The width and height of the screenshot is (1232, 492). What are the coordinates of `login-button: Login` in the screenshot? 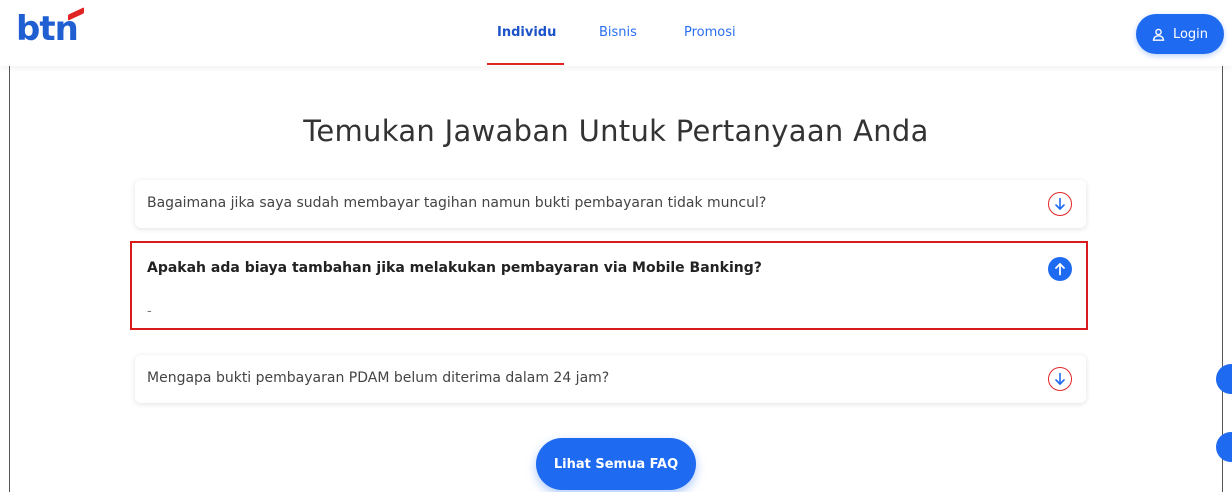 It's located at (1180, 34).